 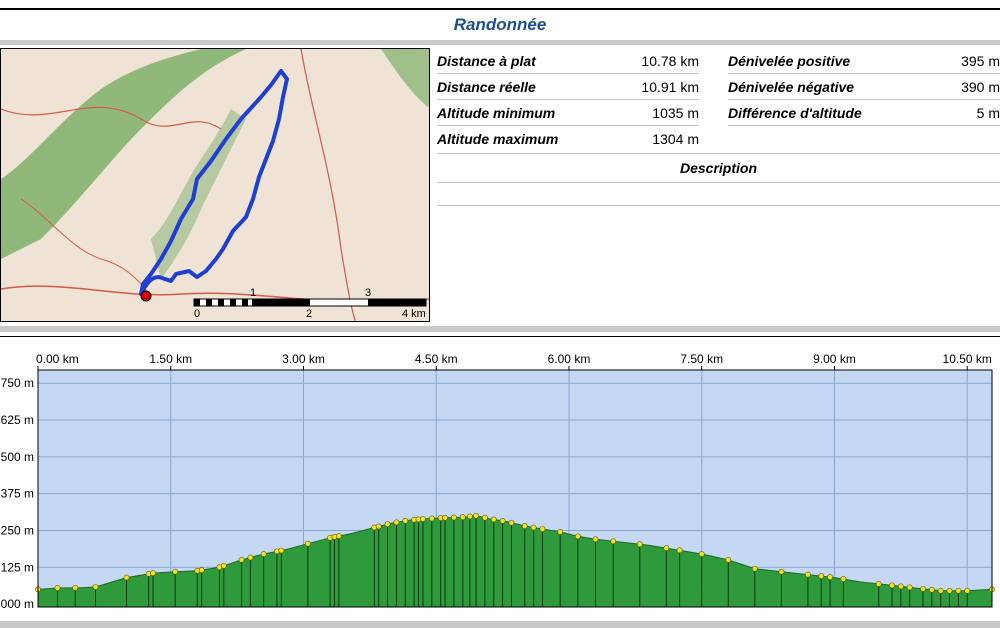 What do you see at coordinates (500, 25) in the screenshot?
I see `title-bar: Randonnée` at bounding box center [500, 25].